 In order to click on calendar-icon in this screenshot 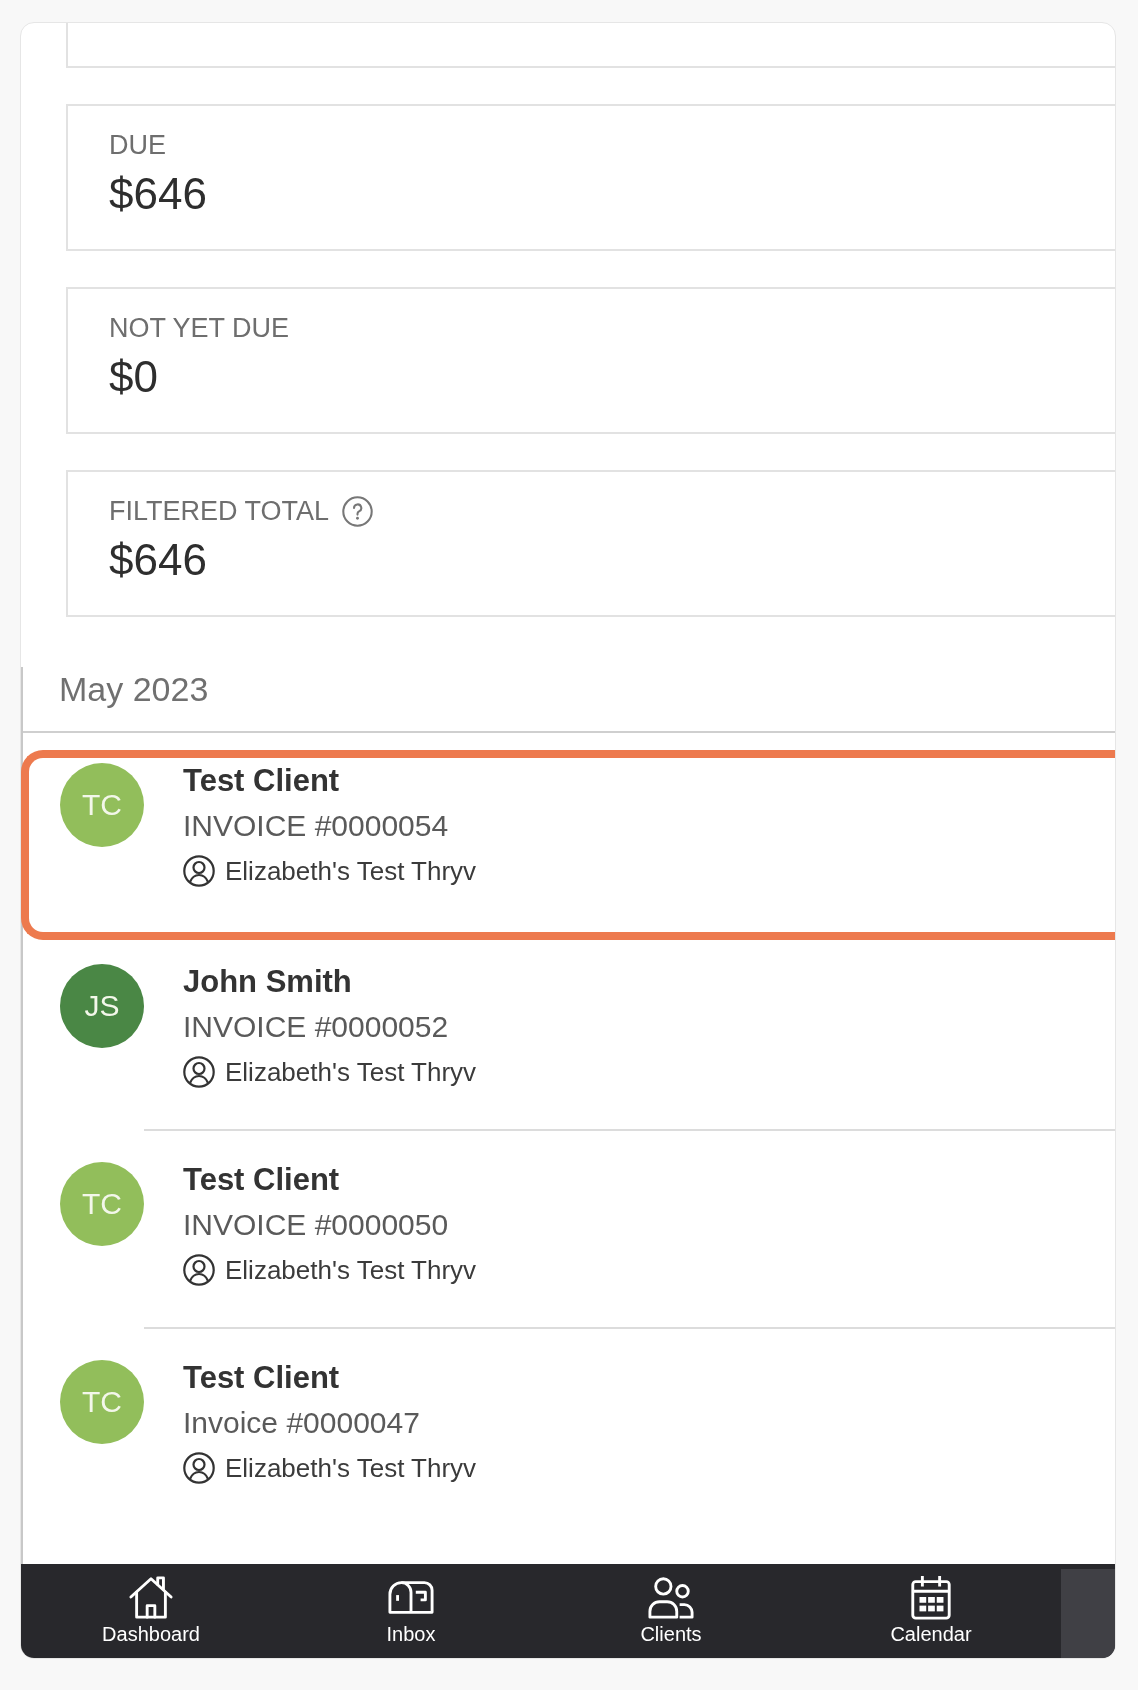, I will do `click(931, 1597)`.